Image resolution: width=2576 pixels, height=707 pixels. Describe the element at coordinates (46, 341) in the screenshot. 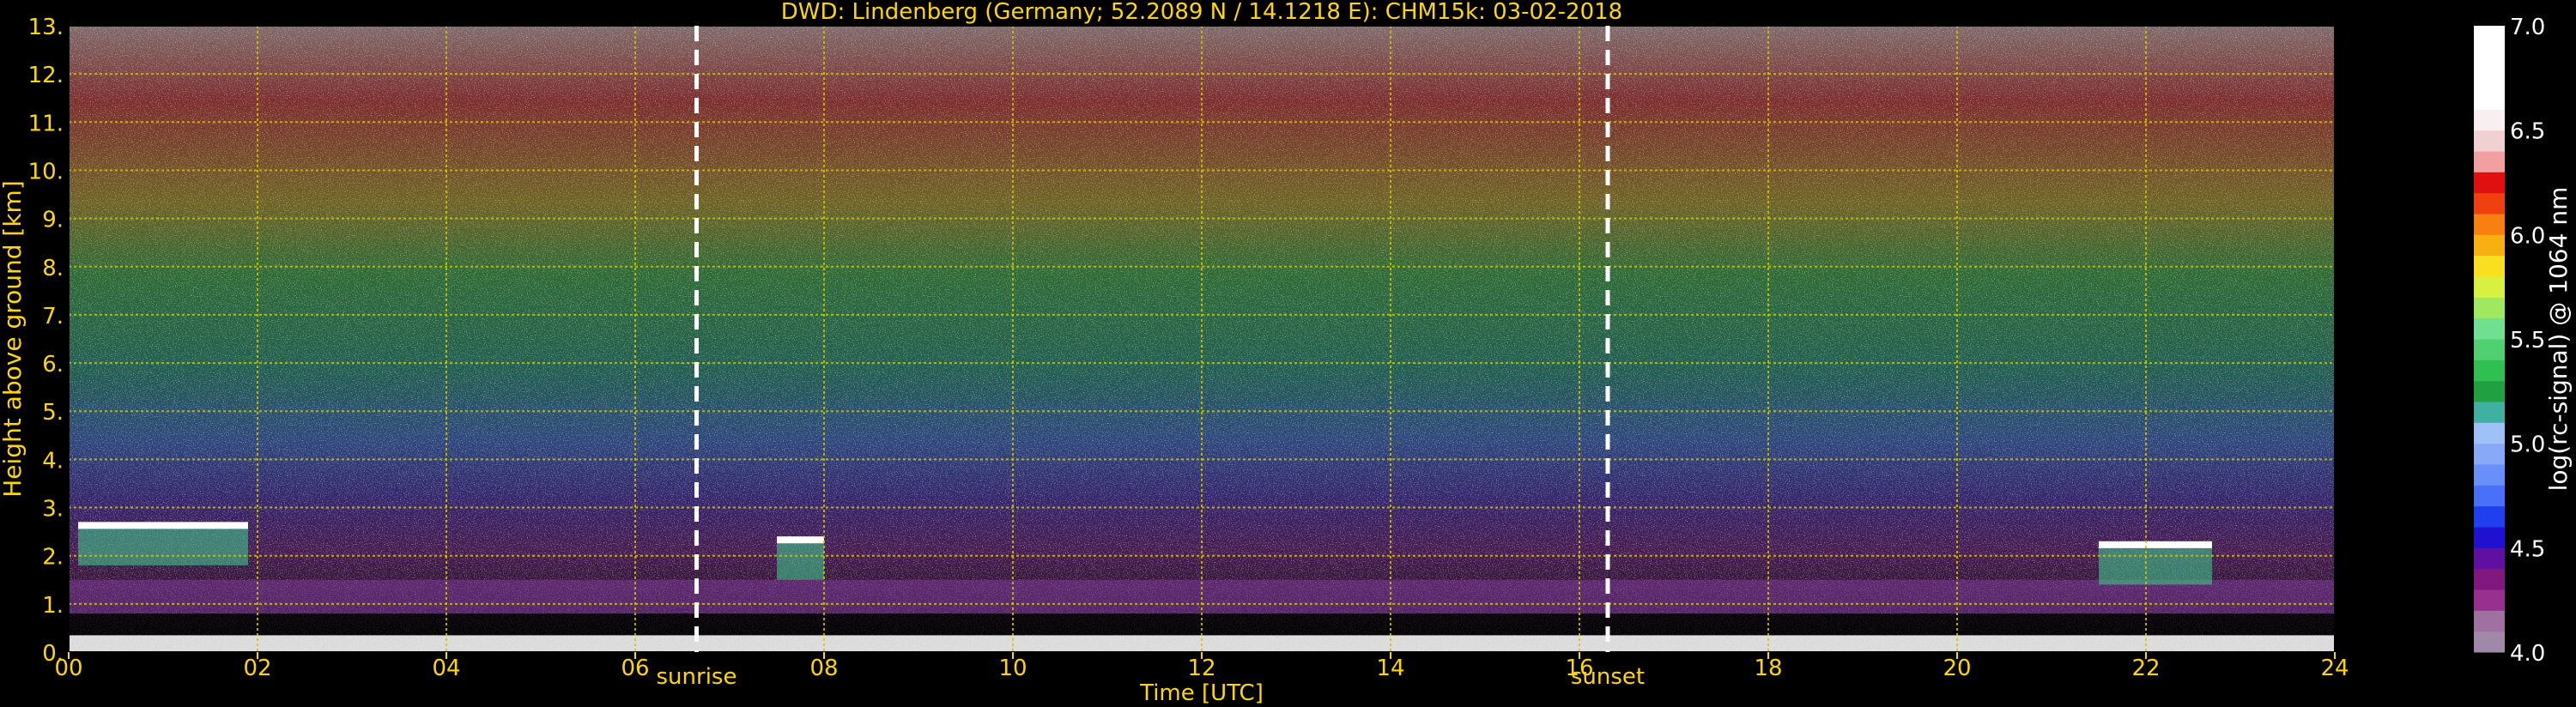

I see `y-tick-labels: 0. 1. 2. 3. 4. 5. 6. 7. 8. 9. 10. 11. 12. 13.` at that location.